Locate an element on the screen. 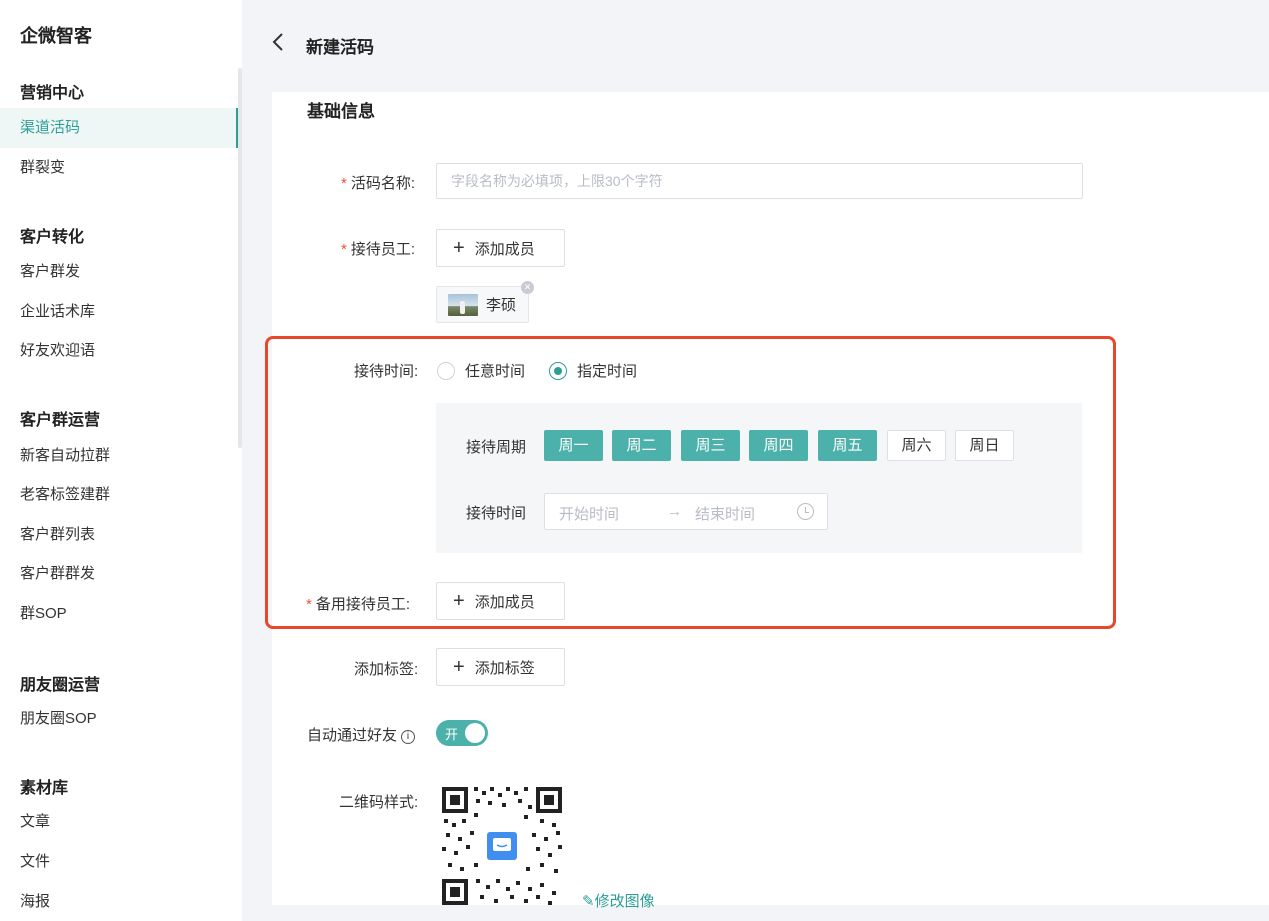 This screenshot has width=1269, height=921. sidebar-item-articles: 文章 is located at coordinates (119, 822).